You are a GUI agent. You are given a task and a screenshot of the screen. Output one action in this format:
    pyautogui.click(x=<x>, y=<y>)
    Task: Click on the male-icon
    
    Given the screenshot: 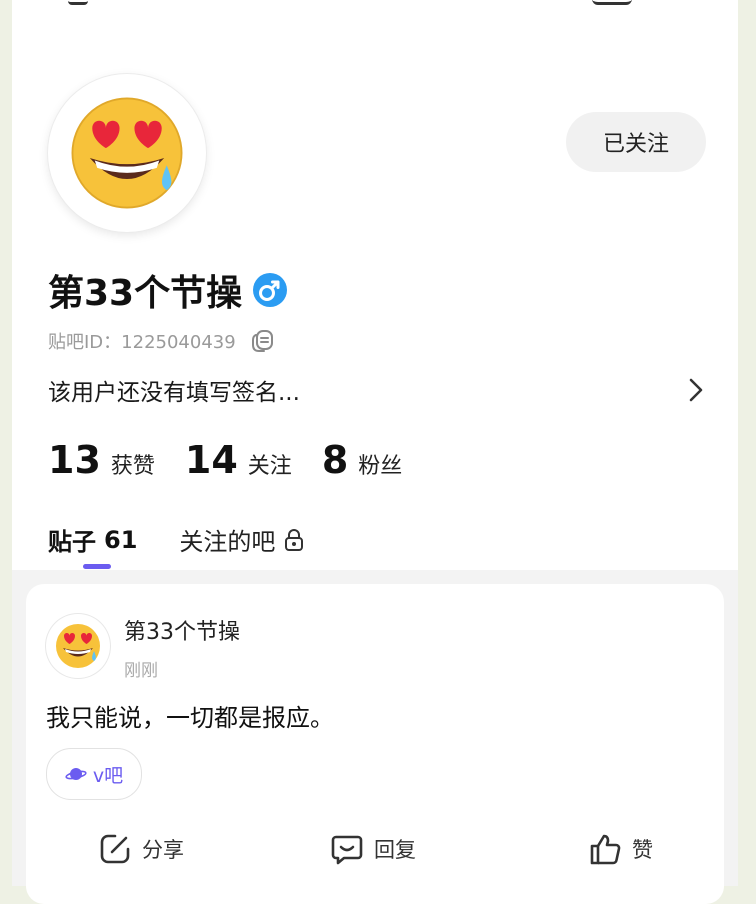 What is the action you would take?
    pyautogui.click(x=270, y=290)
    